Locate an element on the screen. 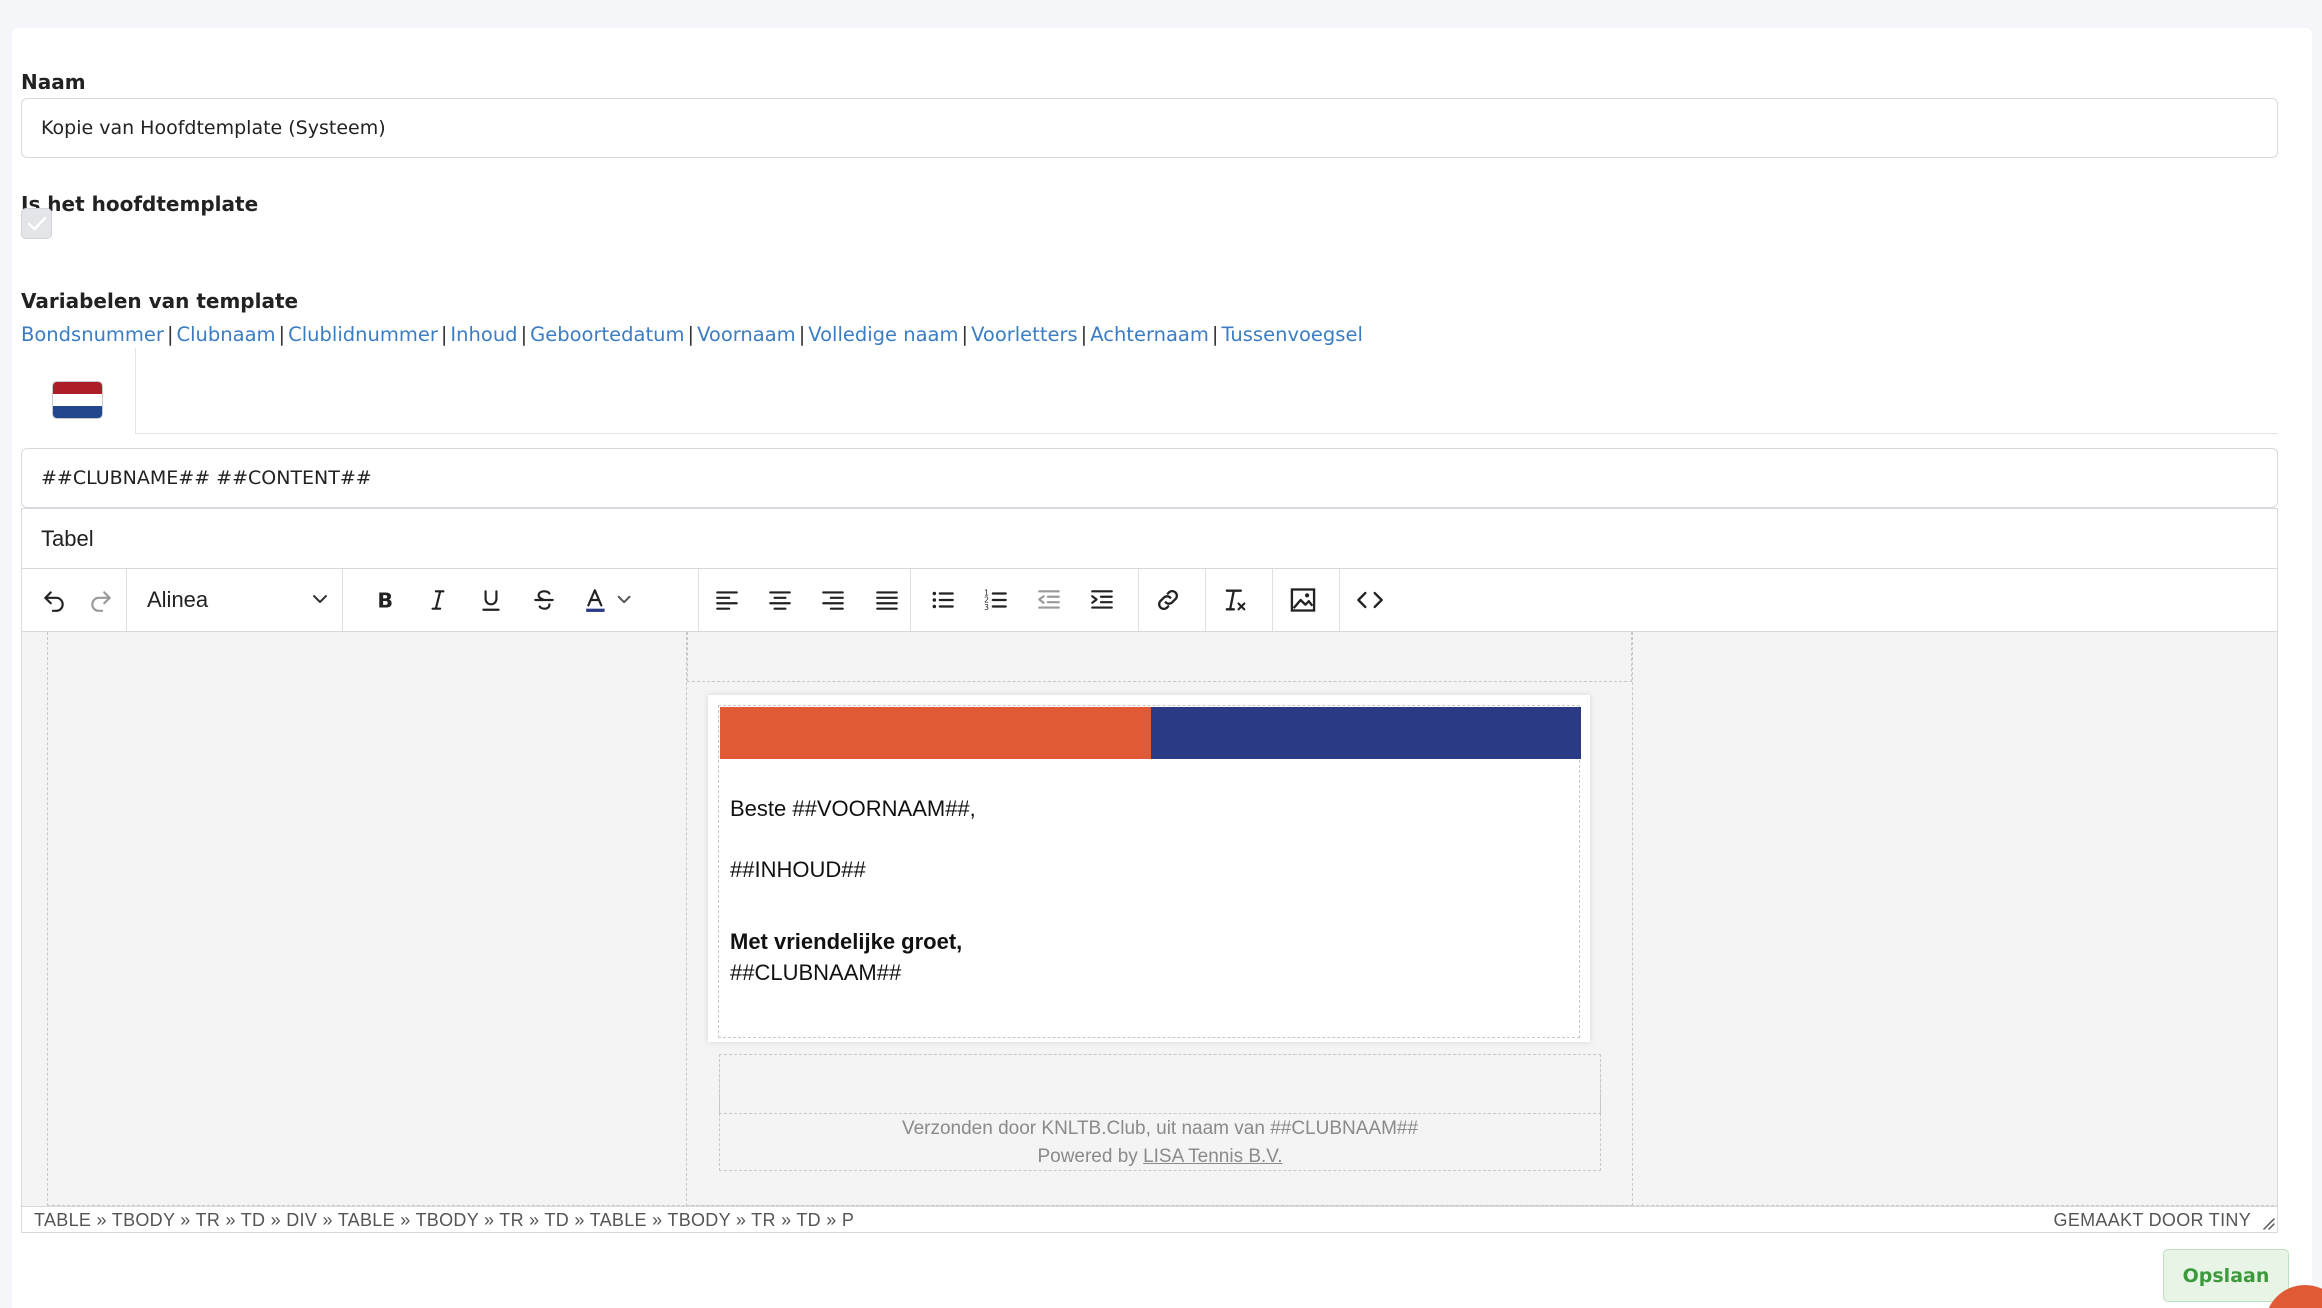  link-button is located at coordinates (1168, 600).